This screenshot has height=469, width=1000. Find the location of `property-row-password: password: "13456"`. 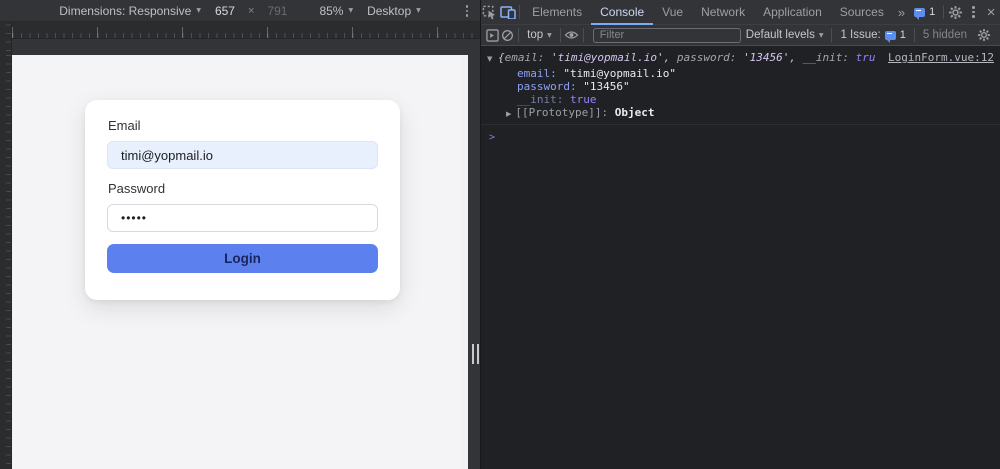

property-row-password: password: "13456" is located at coordinates (755, 86).